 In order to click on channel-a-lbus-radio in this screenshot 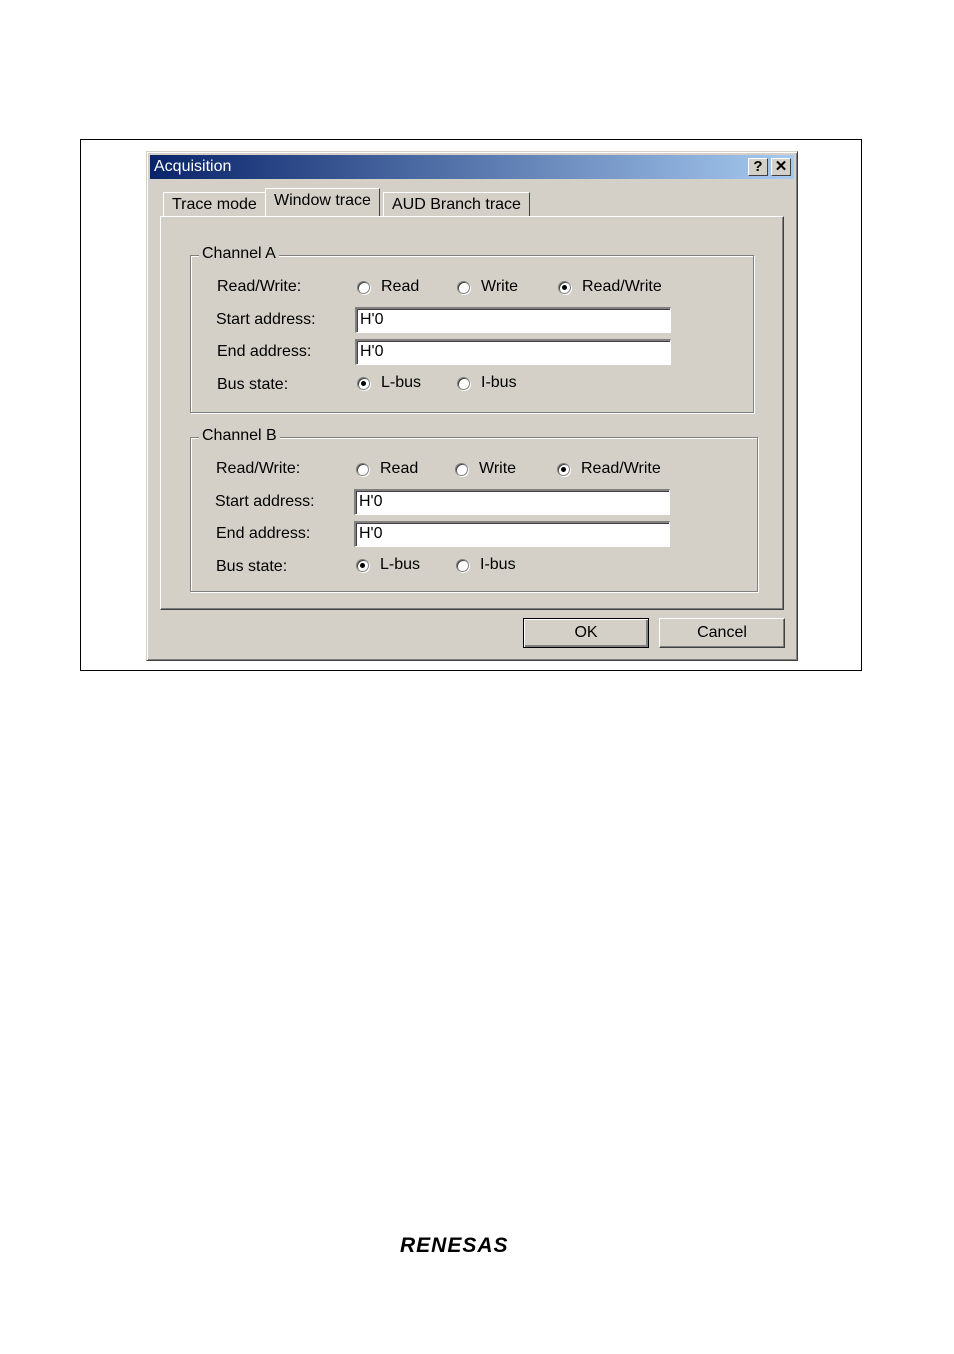, I will do `click(363, 383)`.